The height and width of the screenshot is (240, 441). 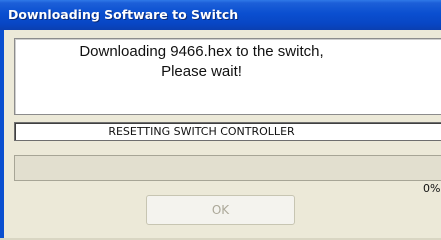 I want to click on title-bar: Downloading Software to Switch, so click(x=220, y=15).